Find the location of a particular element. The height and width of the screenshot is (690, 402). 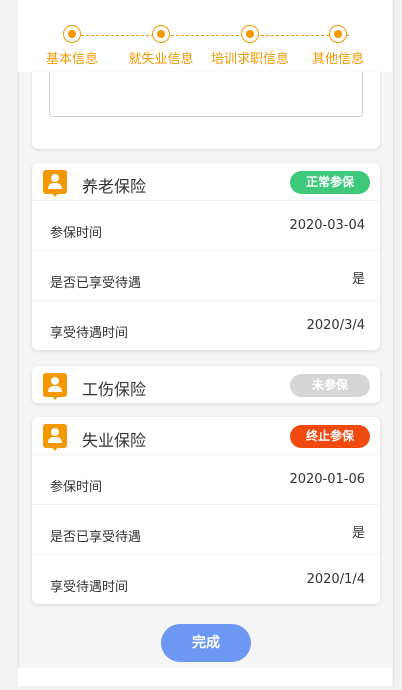

row-value: 2020/1/4 is located at coordinates (335, 579).